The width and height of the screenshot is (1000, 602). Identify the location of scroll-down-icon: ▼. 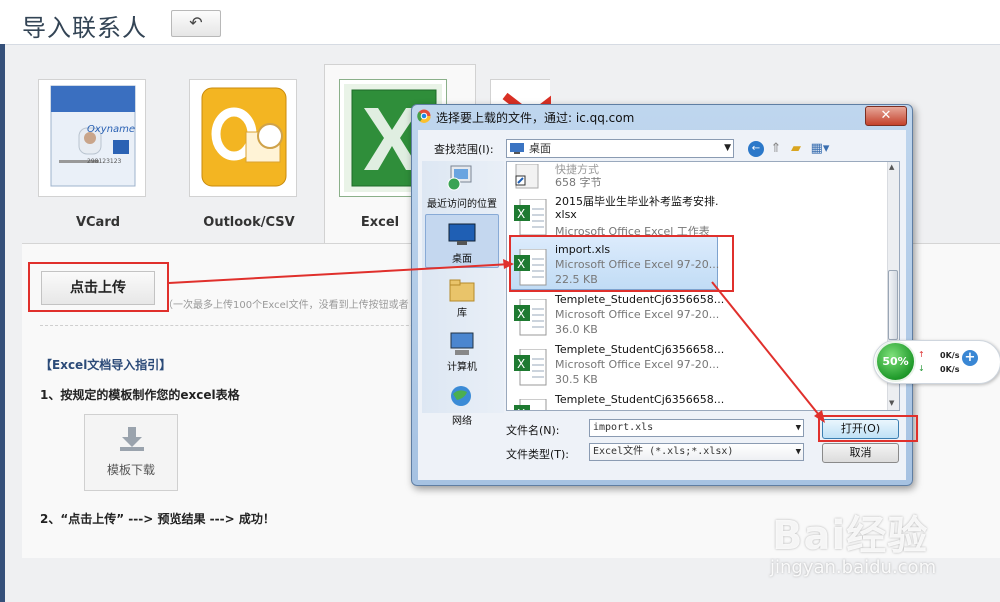
(891, 403).